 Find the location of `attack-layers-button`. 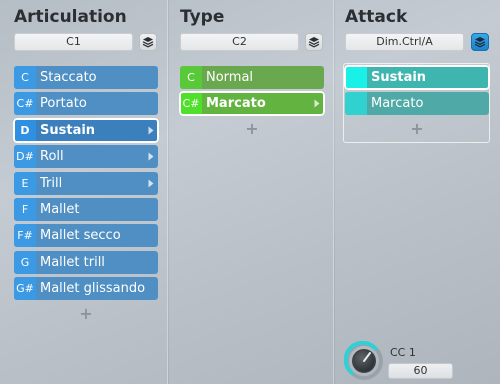

attack-layers-button is located at coordinates (480, 42).